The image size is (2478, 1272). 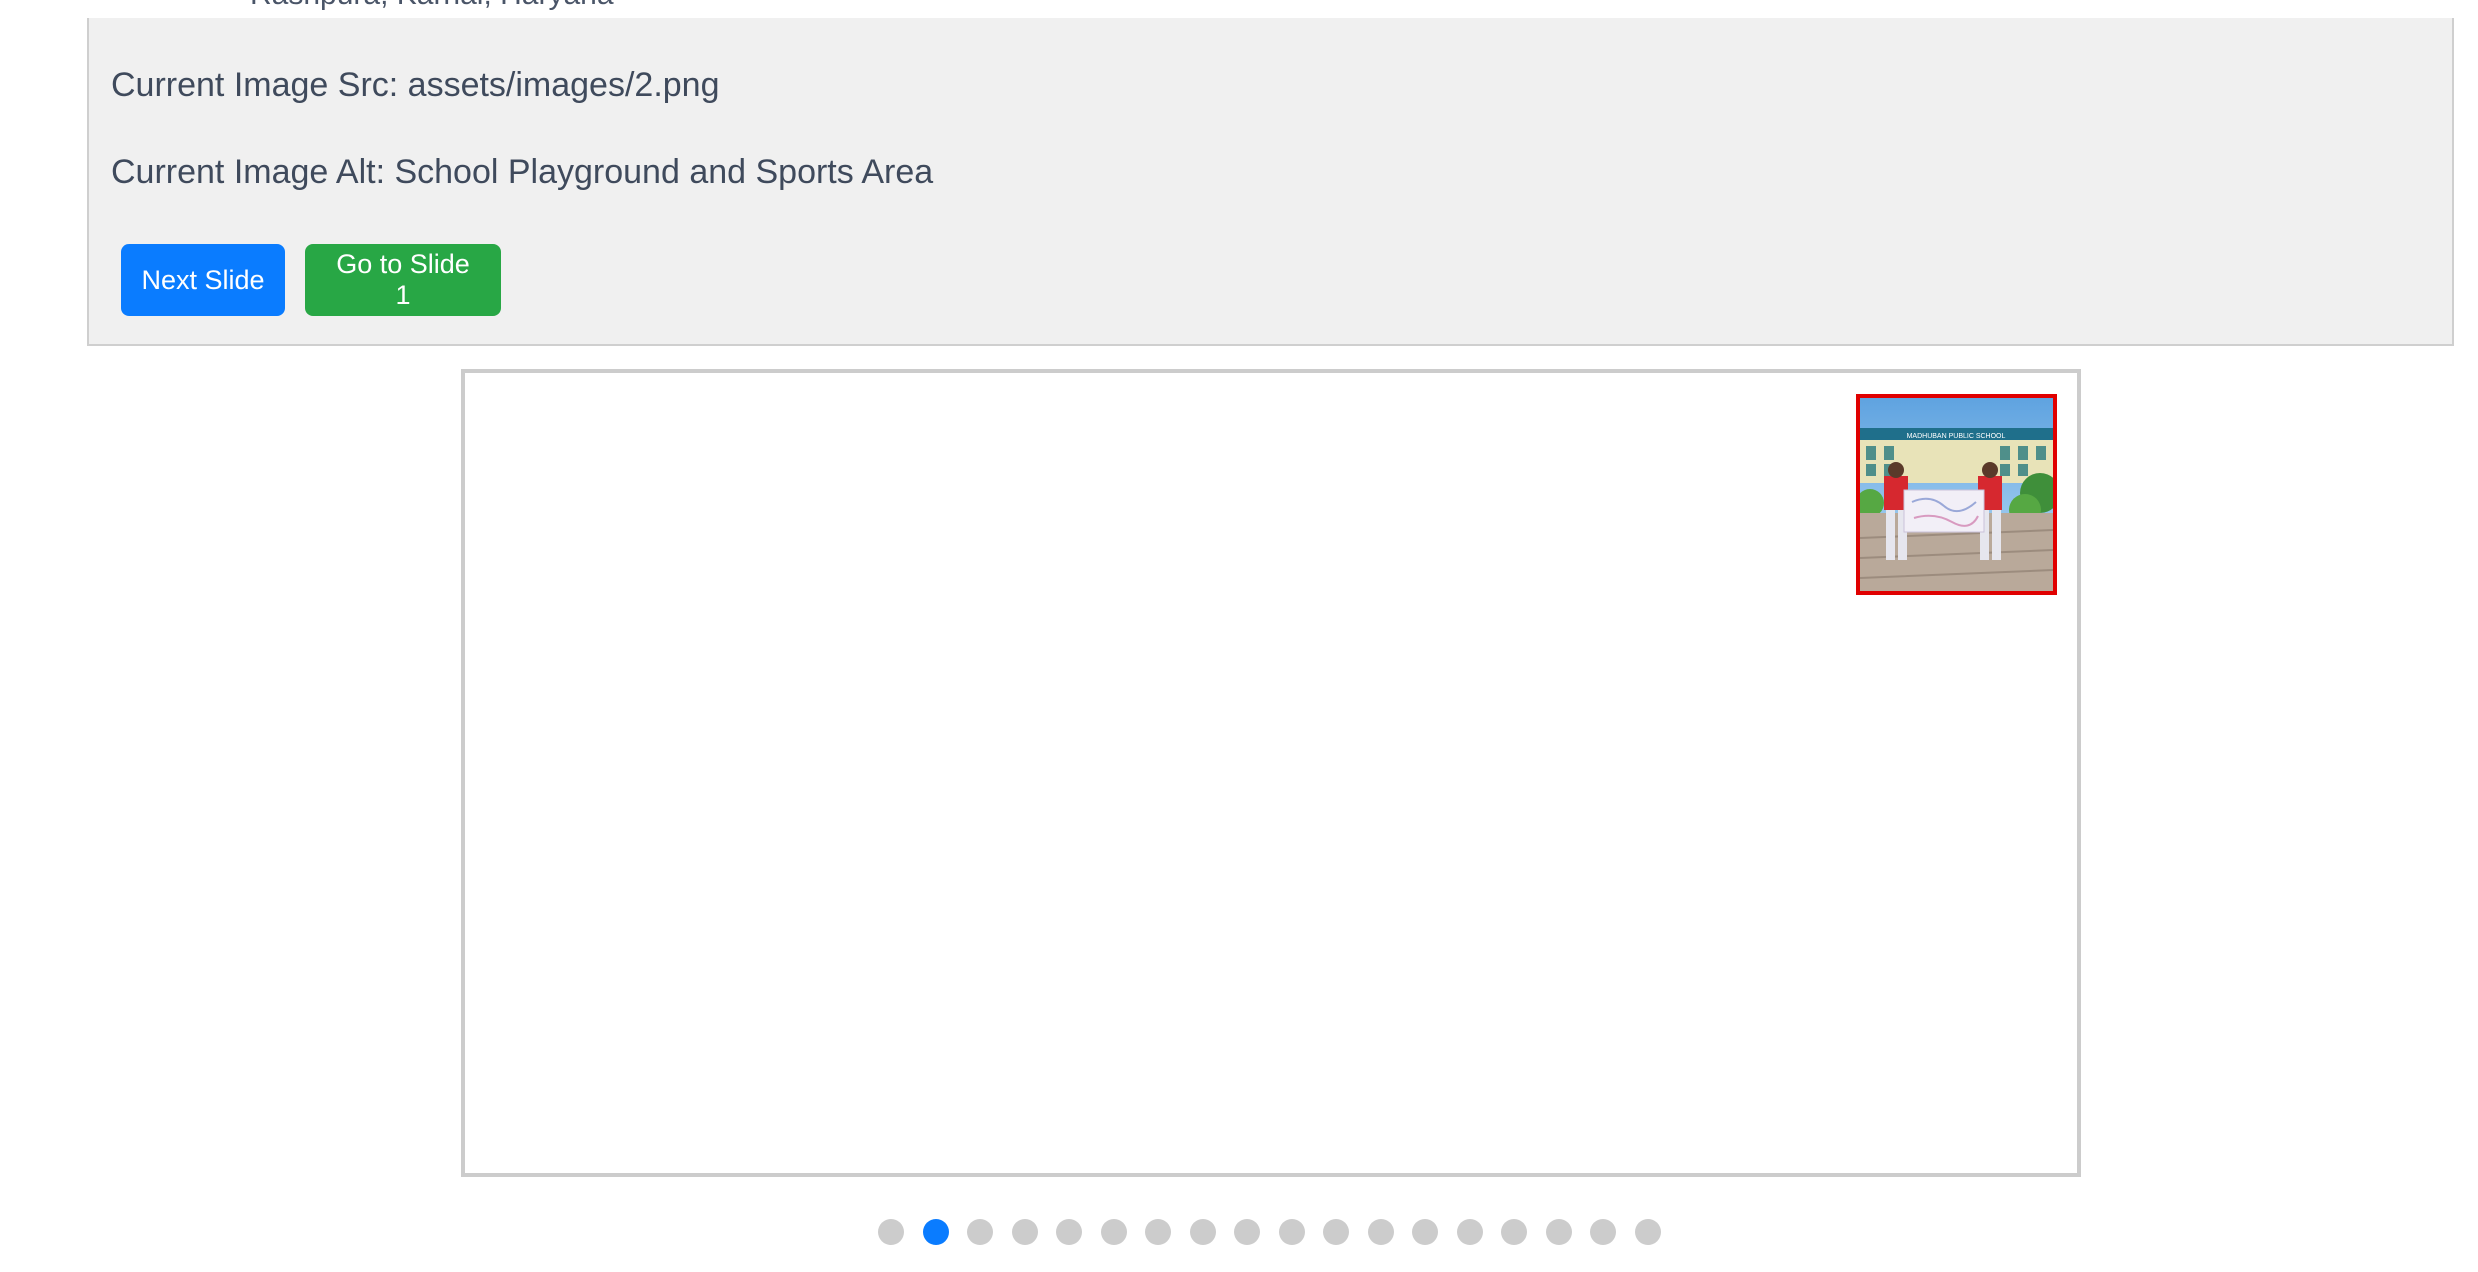 What do you see at coordinates (415, 85) in the screenshot?
I see `current-image-src-text: Current Image Src: assets/images/2.png` at bounding box center [415, 85].